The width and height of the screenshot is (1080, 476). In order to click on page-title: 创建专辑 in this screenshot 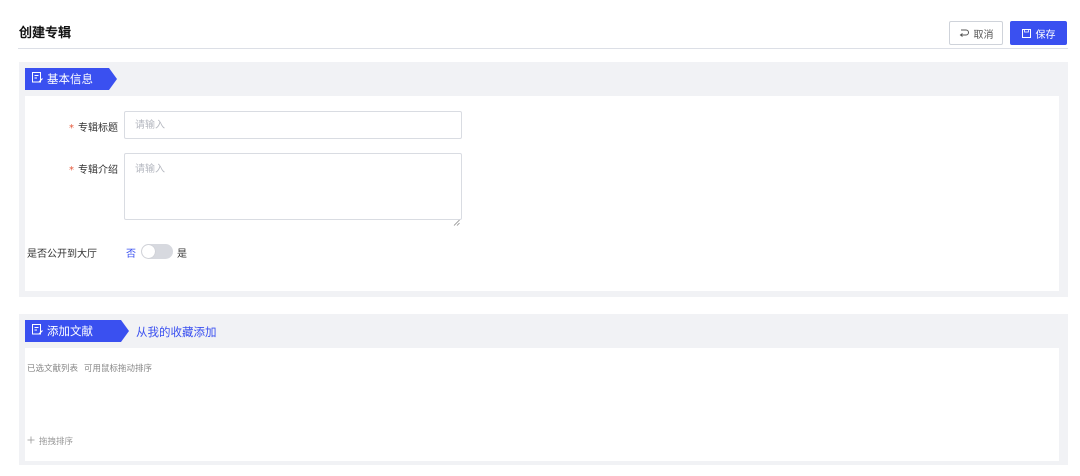, I will do `click(45, 33)`.